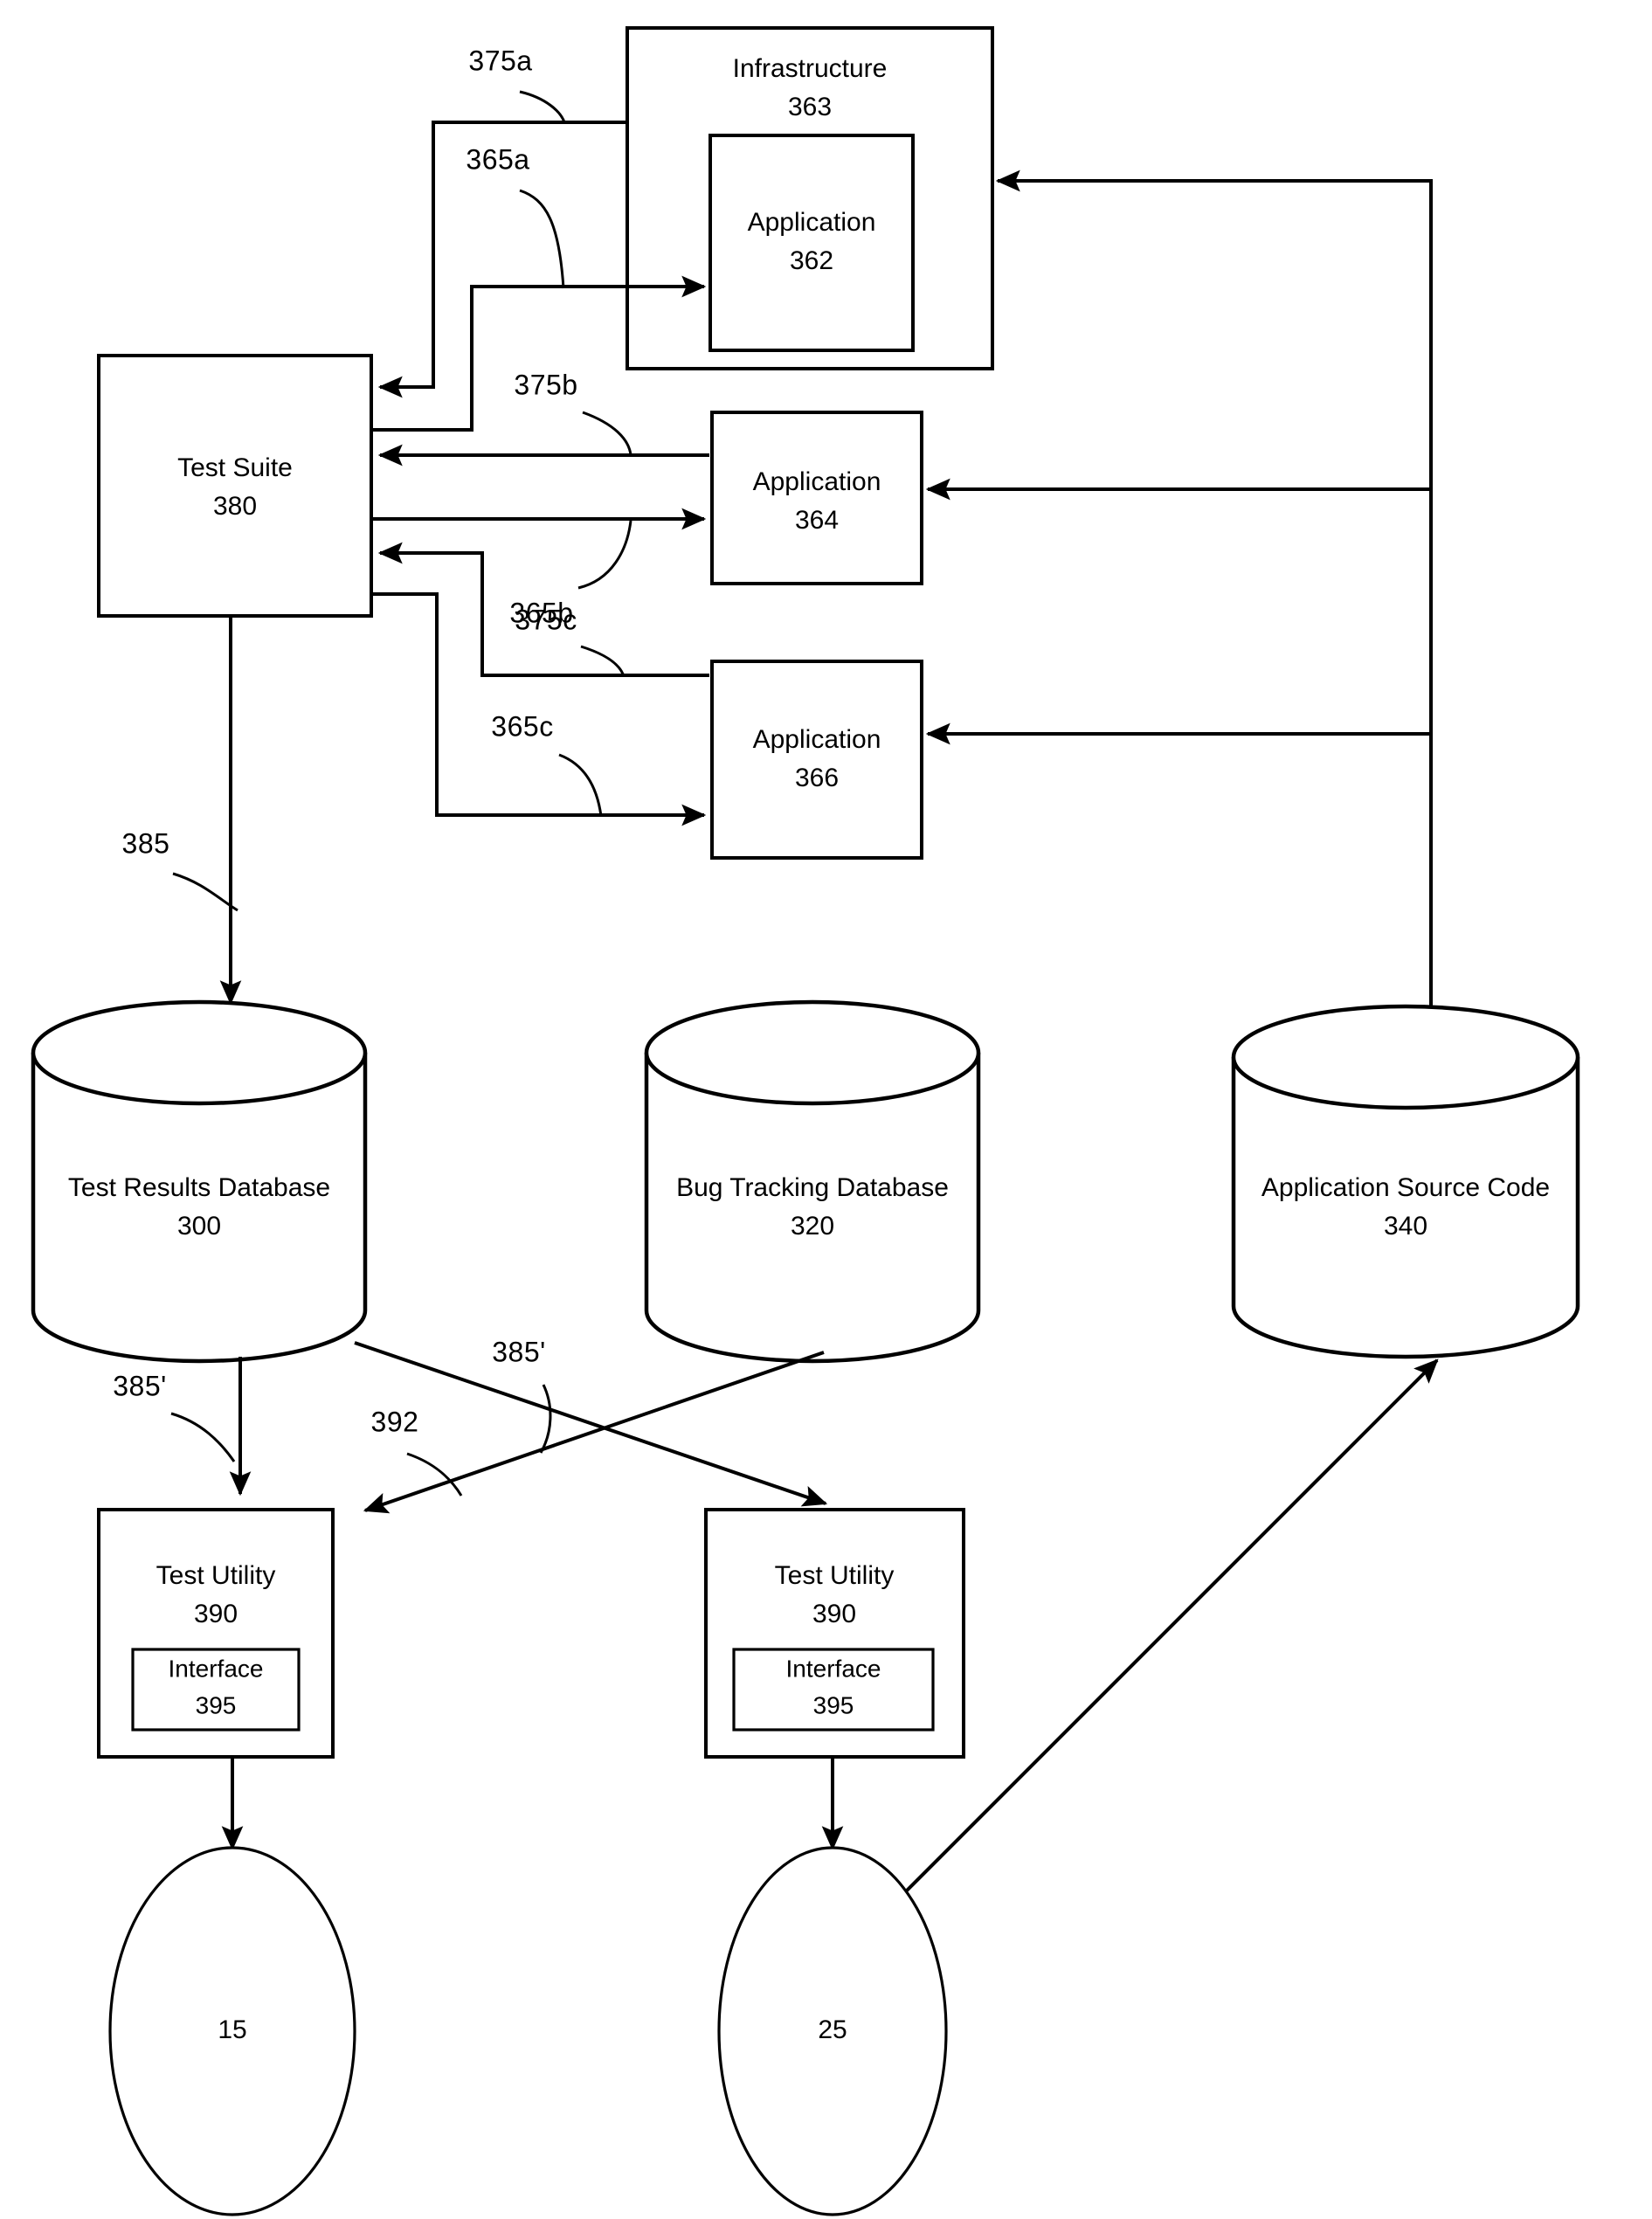 Image resolution: width=1652 pixels, height=2219 pixels. I want to click on bug-tracking-database-ref: 320, so click(812, 1227).